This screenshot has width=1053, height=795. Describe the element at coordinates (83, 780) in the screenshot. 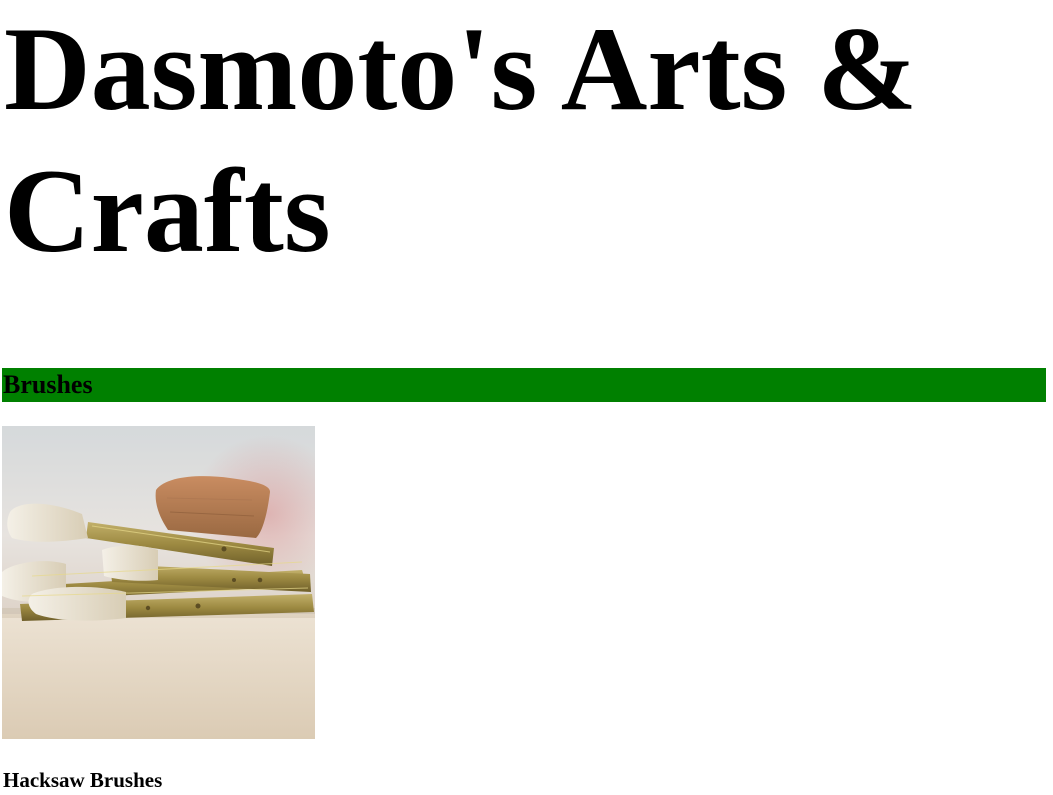

I see `product-title: Hacksaw Brushes` at that location.